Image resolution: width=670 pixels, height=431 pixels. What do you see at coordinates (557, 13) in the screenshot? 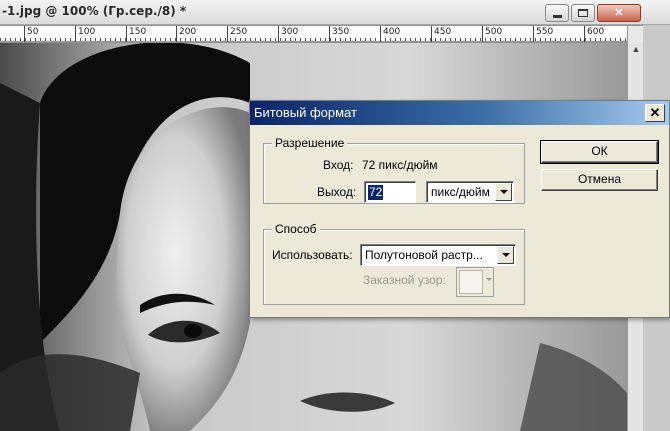
I see `minimize-button` at bounding box center [557, 13].